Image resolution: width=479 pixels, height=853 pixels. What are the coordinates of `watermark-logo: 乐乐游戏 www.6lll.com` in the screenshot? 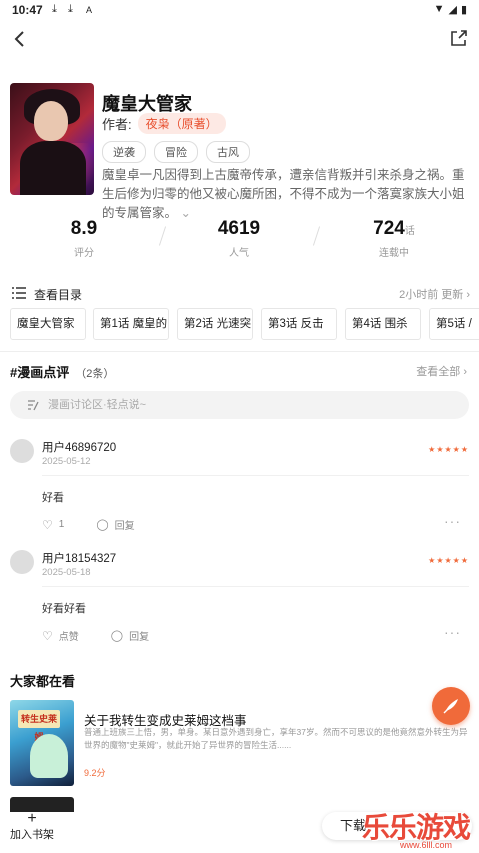 It's located at (416, 830).